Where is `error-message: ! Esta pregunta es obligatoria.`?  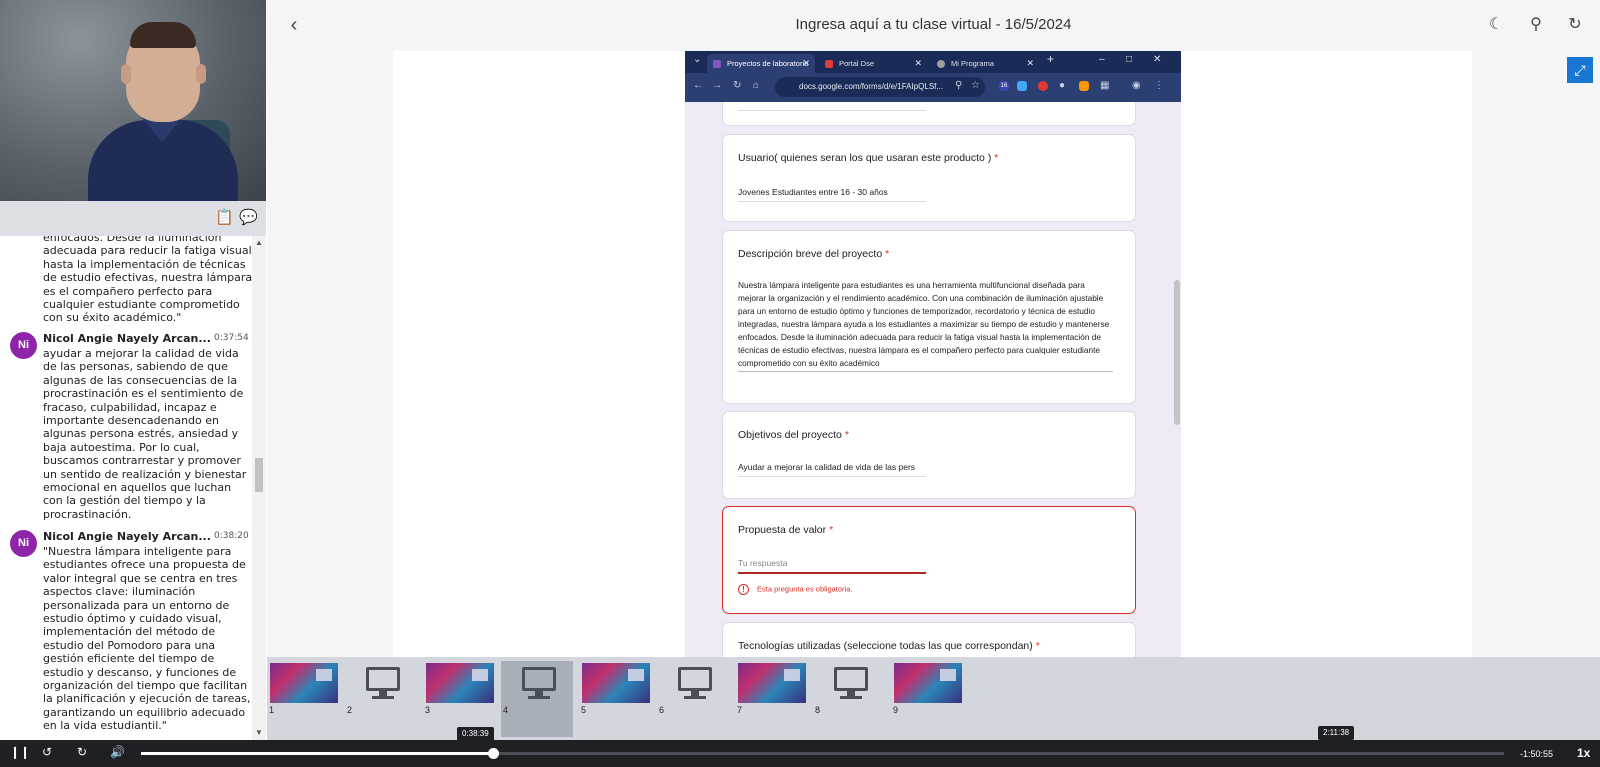
error-message: ! Esta pregunta es obligatoria. is located at coordinates (795, 589).